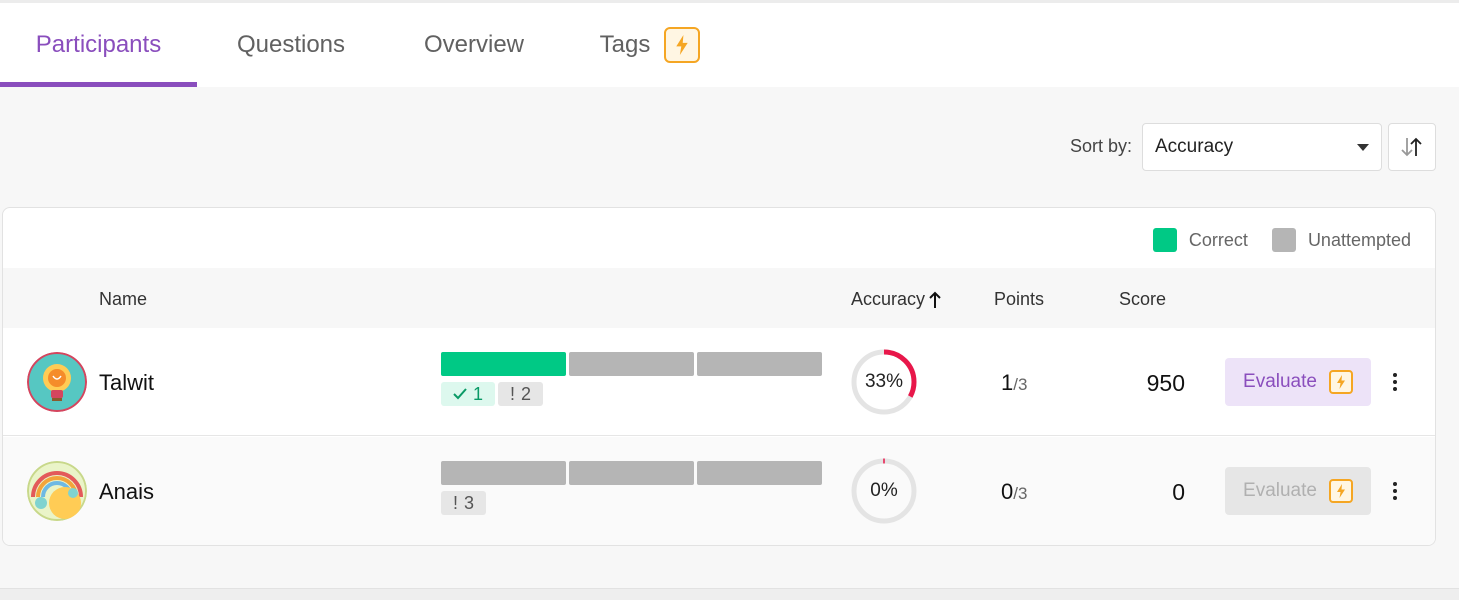  I want to click on legend-unattempted-label: Unattempted, so click(1359, 239).